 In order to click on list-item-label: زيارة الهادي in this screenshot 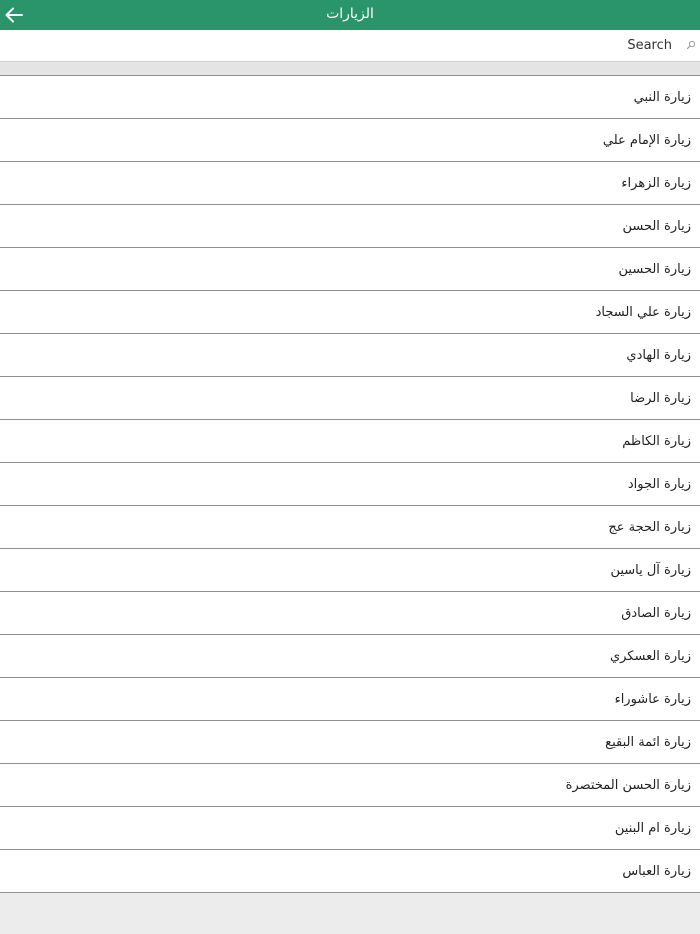, I will do `click(658, 355)`.